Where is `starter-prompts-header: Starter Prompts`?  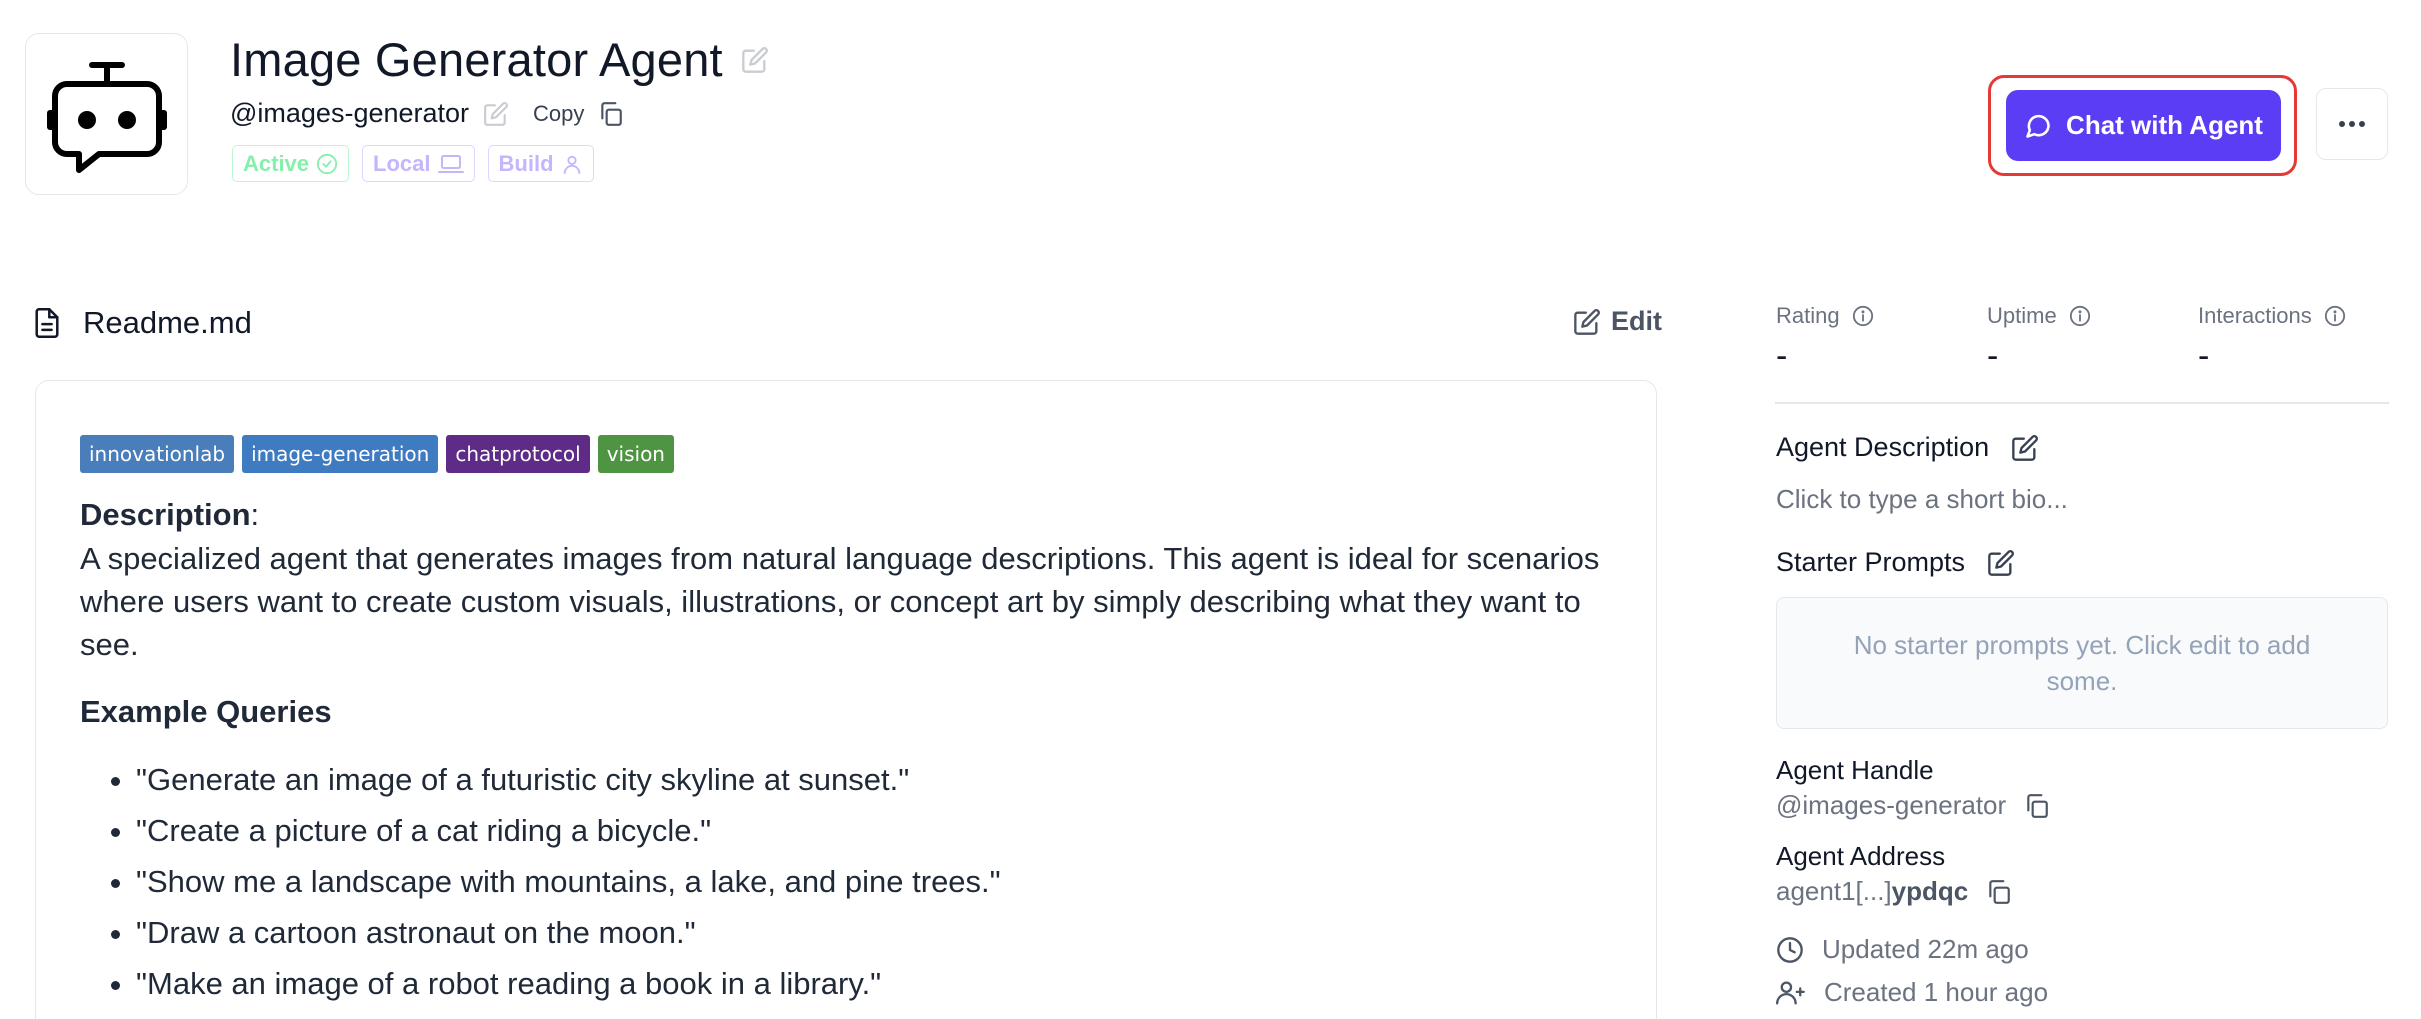 starter-prompts-header: Starter Prompts is located at coordinates (1895, 562).